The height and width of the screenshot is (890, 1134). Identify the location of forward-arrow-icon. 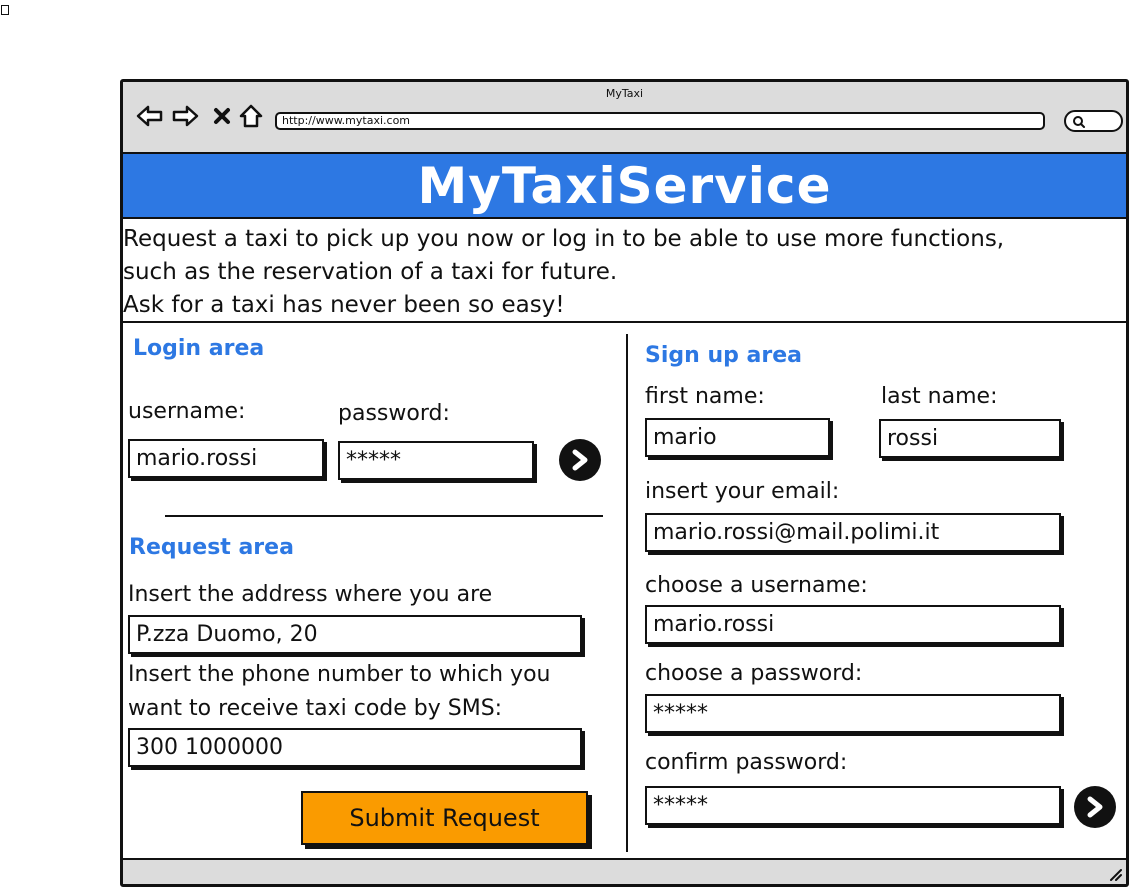
(185, 116).